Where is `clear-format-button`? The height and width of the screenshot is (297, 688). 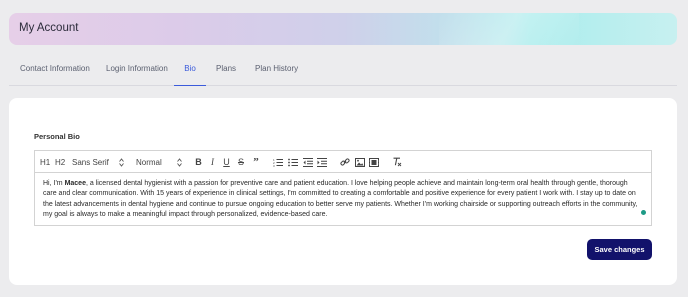 clear-format-button is located at coordinates (397, 162).